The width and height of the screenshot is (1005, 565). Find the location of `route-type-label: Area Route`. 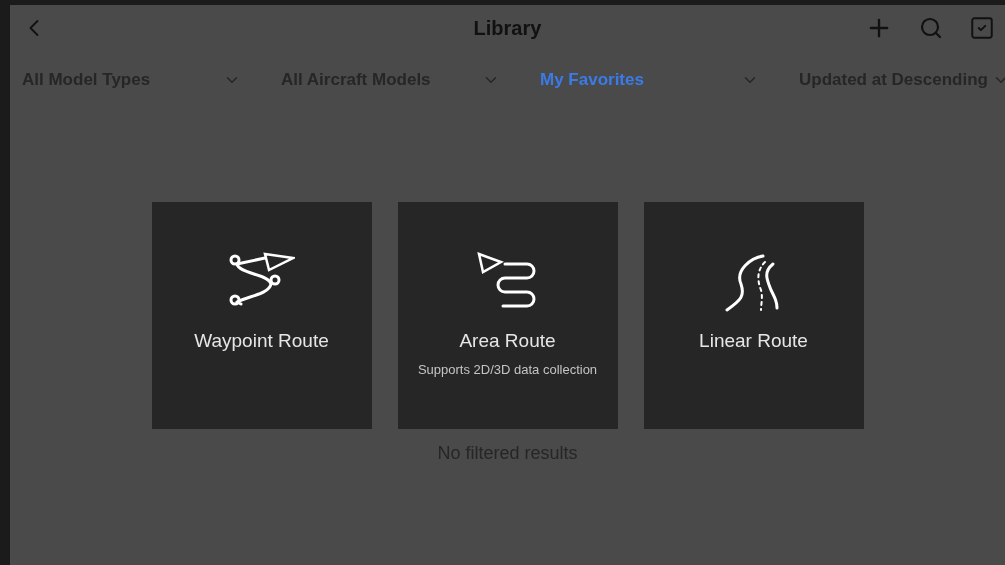

route-type-label: Area Route is located at coordinates (507, 341).